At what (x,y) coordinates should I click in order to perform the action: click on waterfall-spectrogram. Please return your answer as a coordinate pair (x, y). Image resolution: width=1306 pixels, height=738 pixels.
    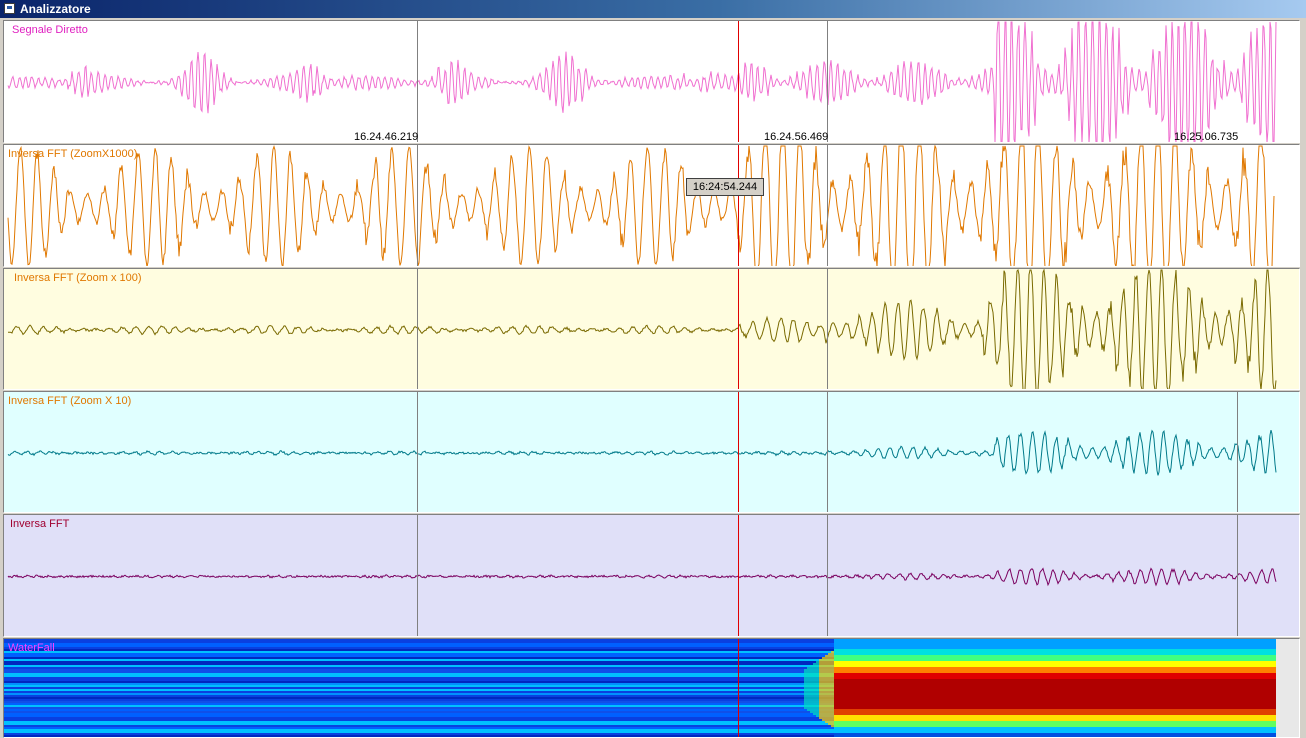
    Looking at the image, I should click on (640, 688).